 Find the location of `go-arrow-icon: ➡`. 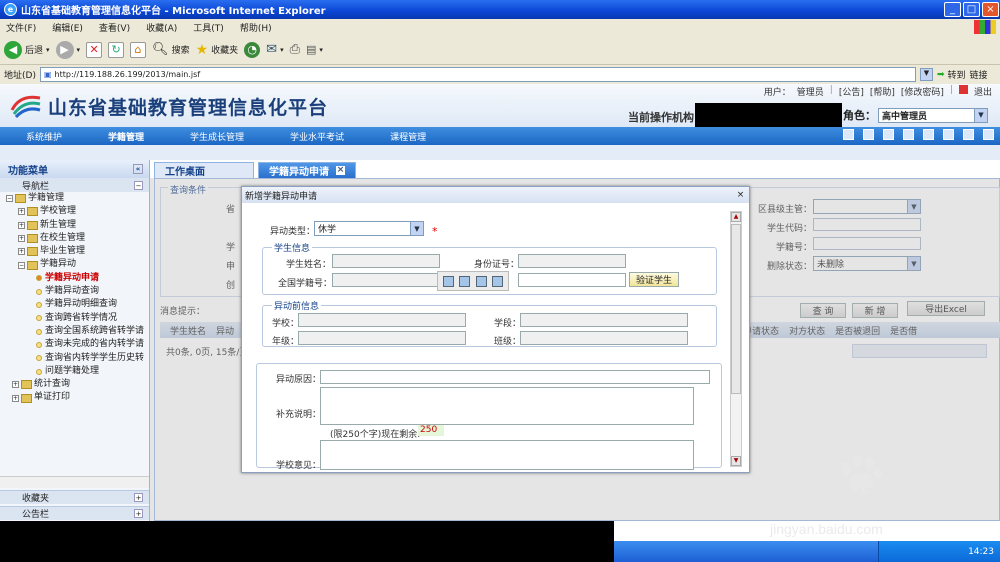

go-arrow-icon: ➡ is located at coordinates (940, 74).